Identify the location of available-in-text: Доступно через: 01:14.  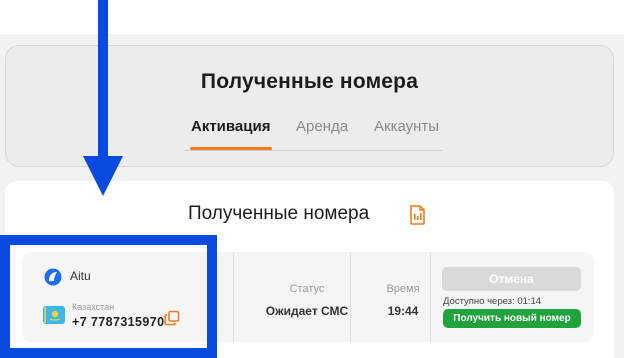
(492, 301).